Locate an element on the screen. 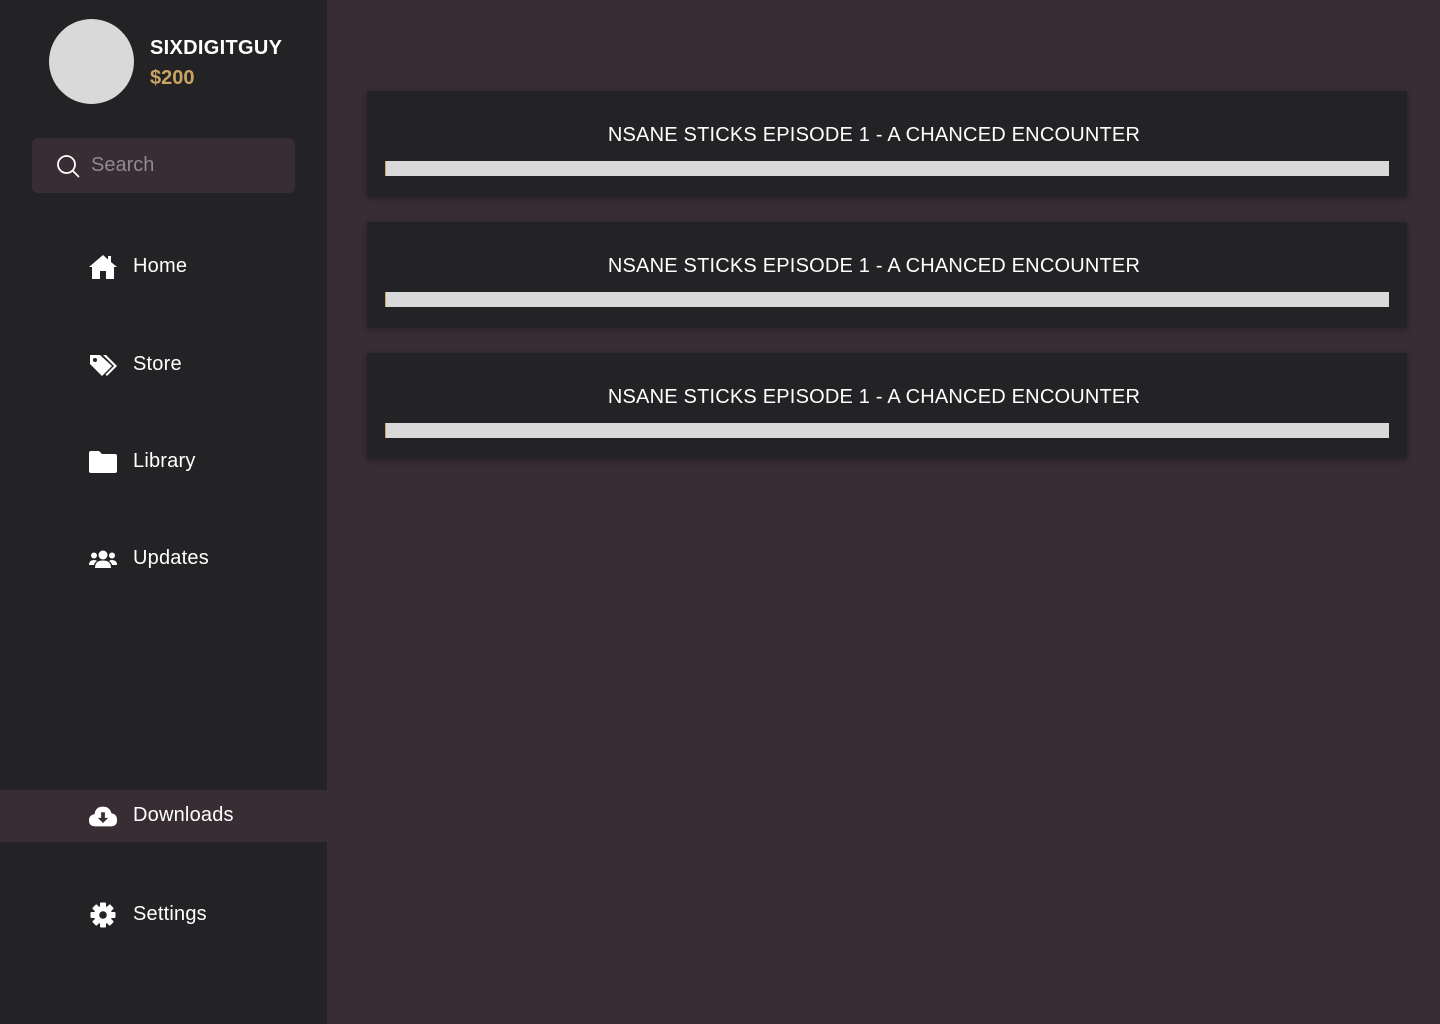  avatar is located at coordinates (91, 61).